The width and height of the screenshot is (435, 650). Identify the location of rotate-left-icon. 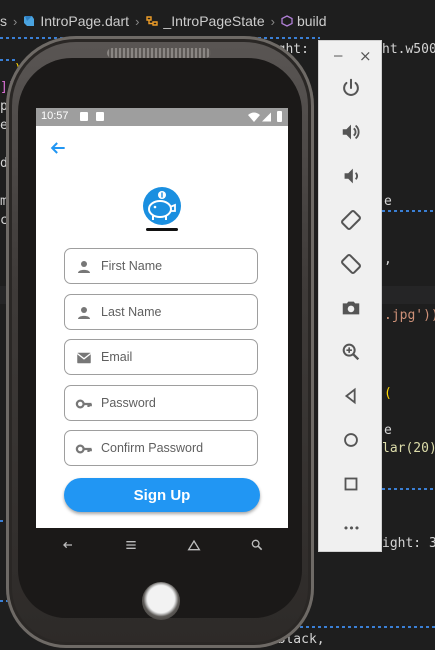
(351, 220).